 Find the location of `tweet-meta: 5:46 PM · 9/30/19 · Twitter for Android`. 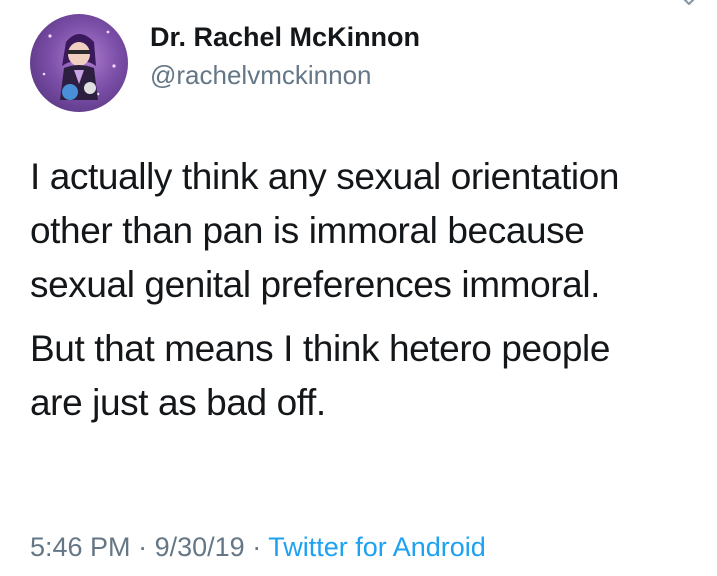

tweet-meta: 5:46 PM · 9/30/19 · Twitter for Android is located at coordinates (258, 547).